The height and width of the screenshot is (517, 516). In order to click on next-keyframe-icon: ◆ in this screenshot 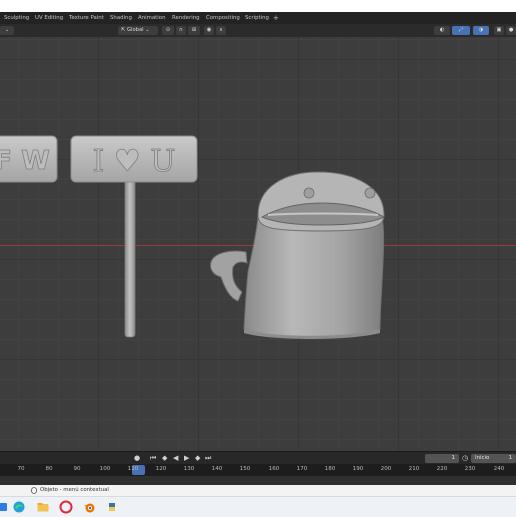, I will do `click(197, 458)`.